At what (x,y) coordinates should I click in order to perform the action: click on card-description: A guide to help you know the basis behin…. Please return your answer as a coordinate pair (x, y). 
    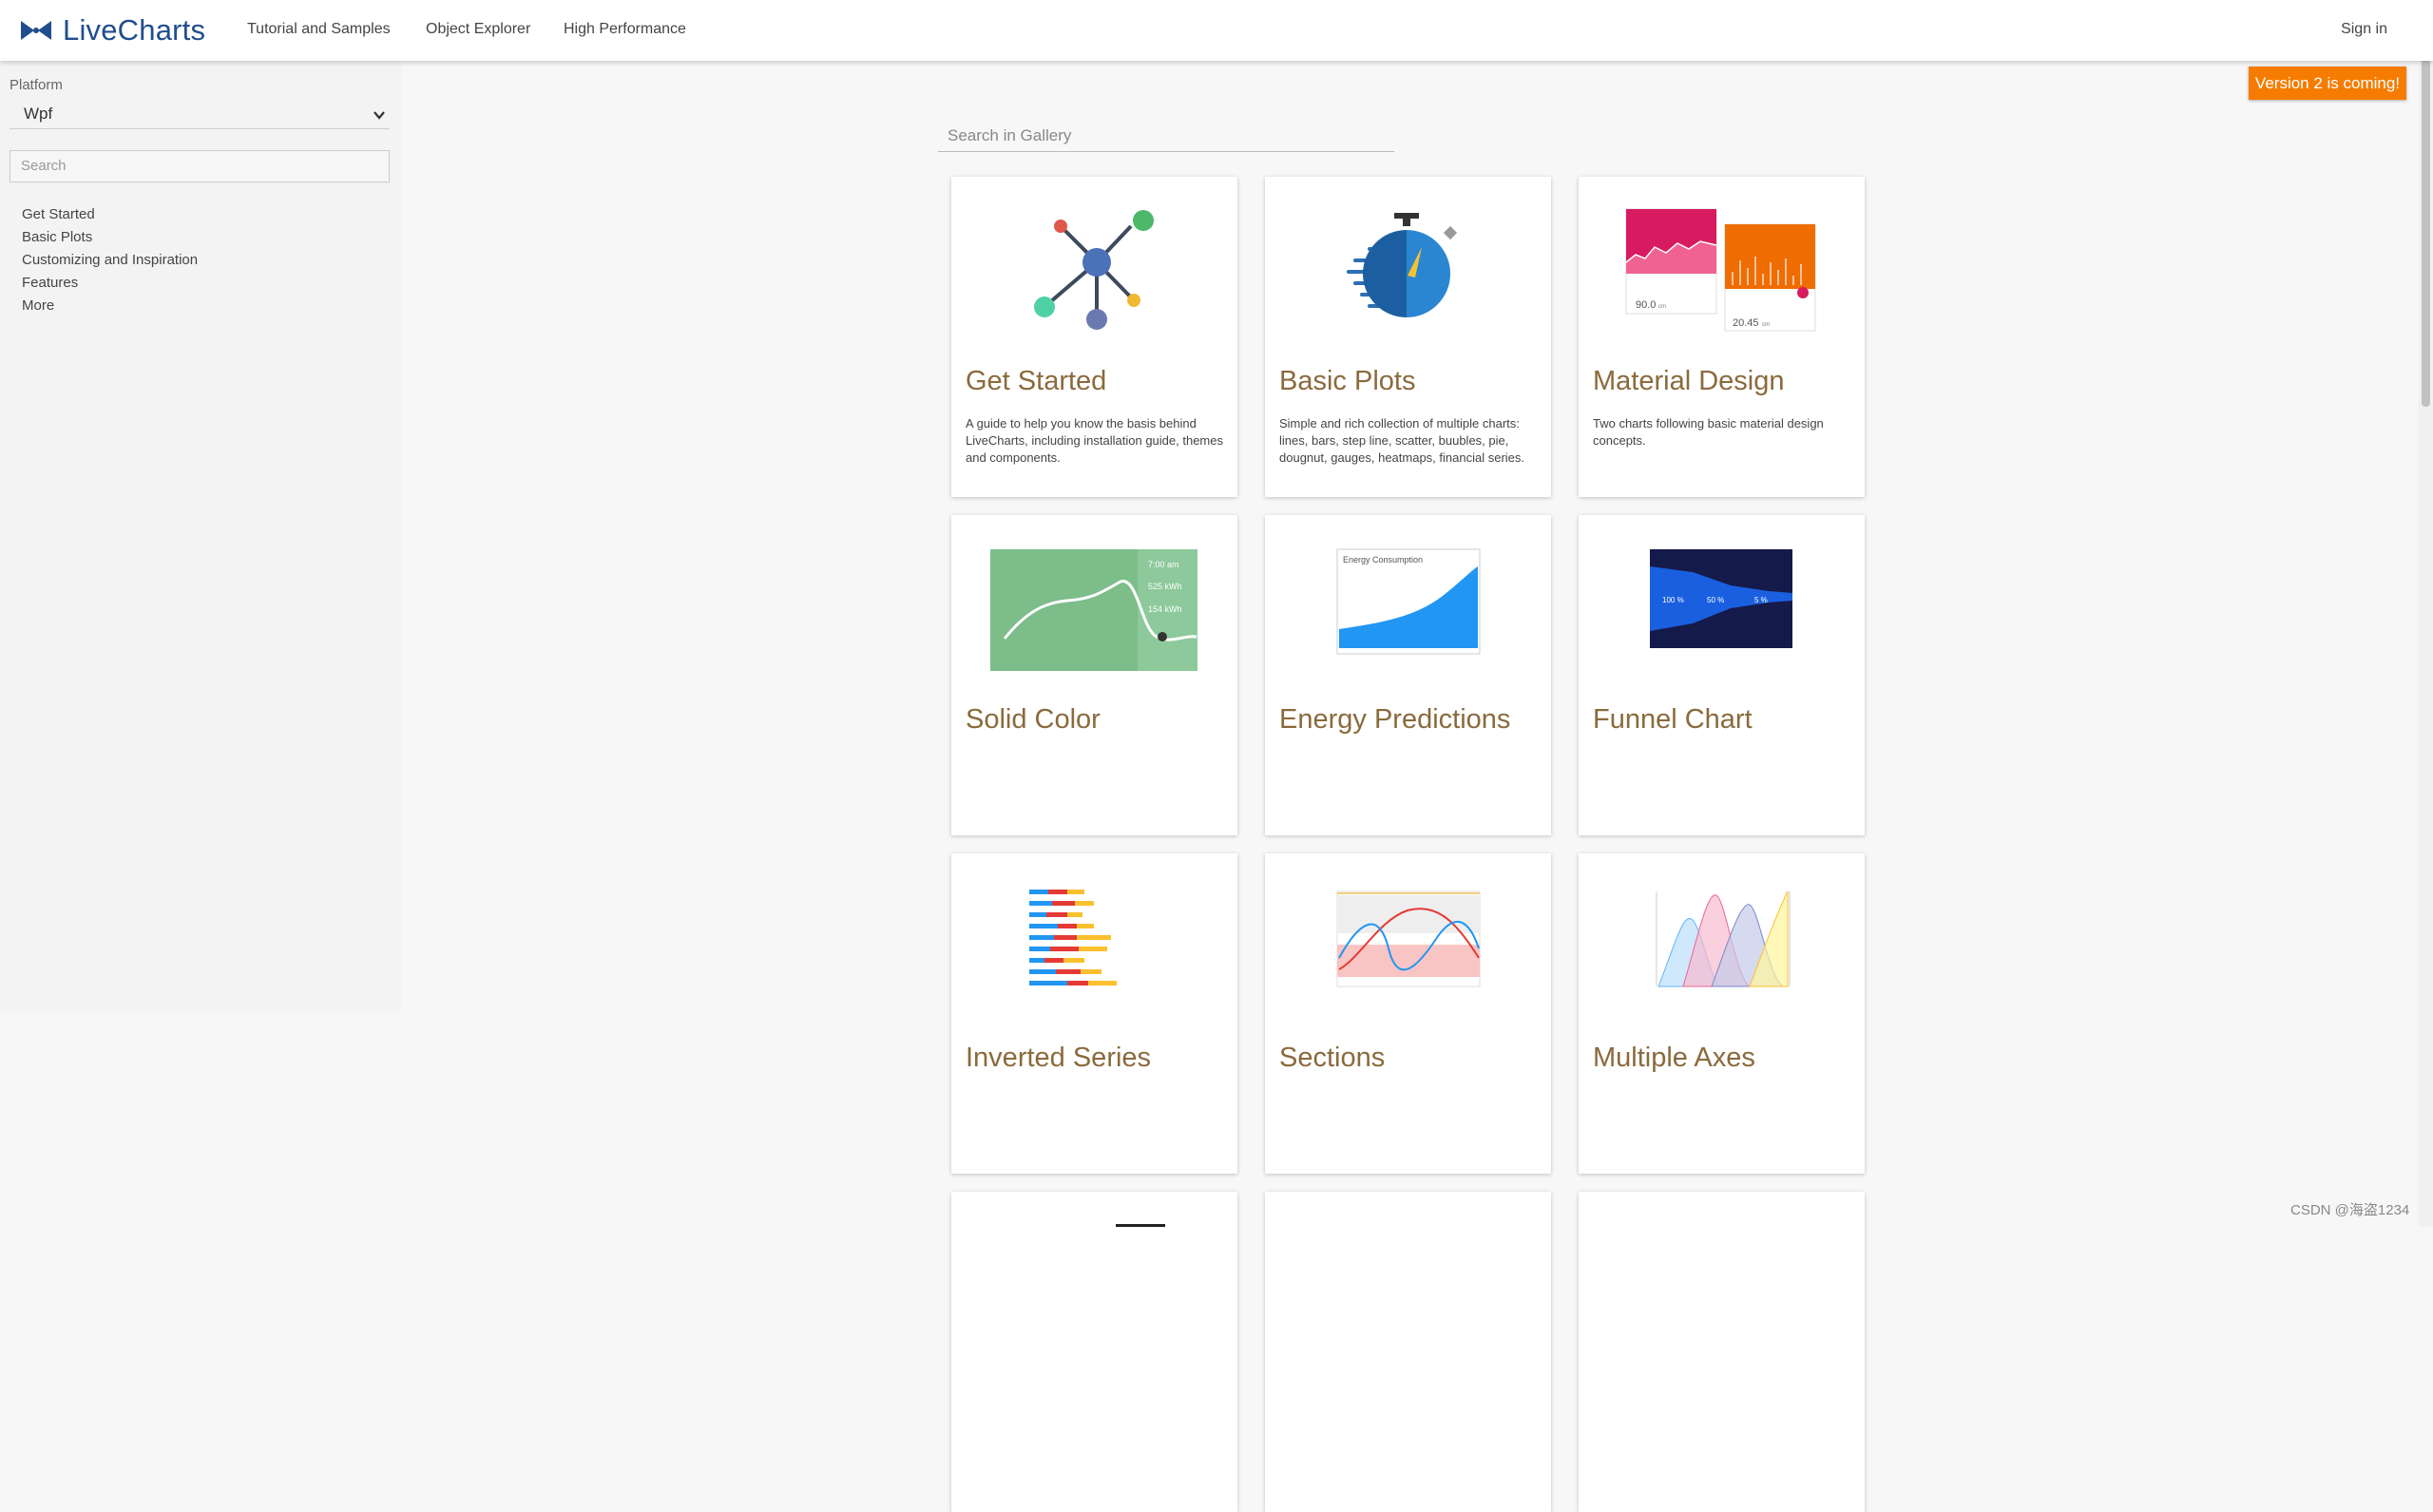
    Looking at the image, I should click on (1094, 440).